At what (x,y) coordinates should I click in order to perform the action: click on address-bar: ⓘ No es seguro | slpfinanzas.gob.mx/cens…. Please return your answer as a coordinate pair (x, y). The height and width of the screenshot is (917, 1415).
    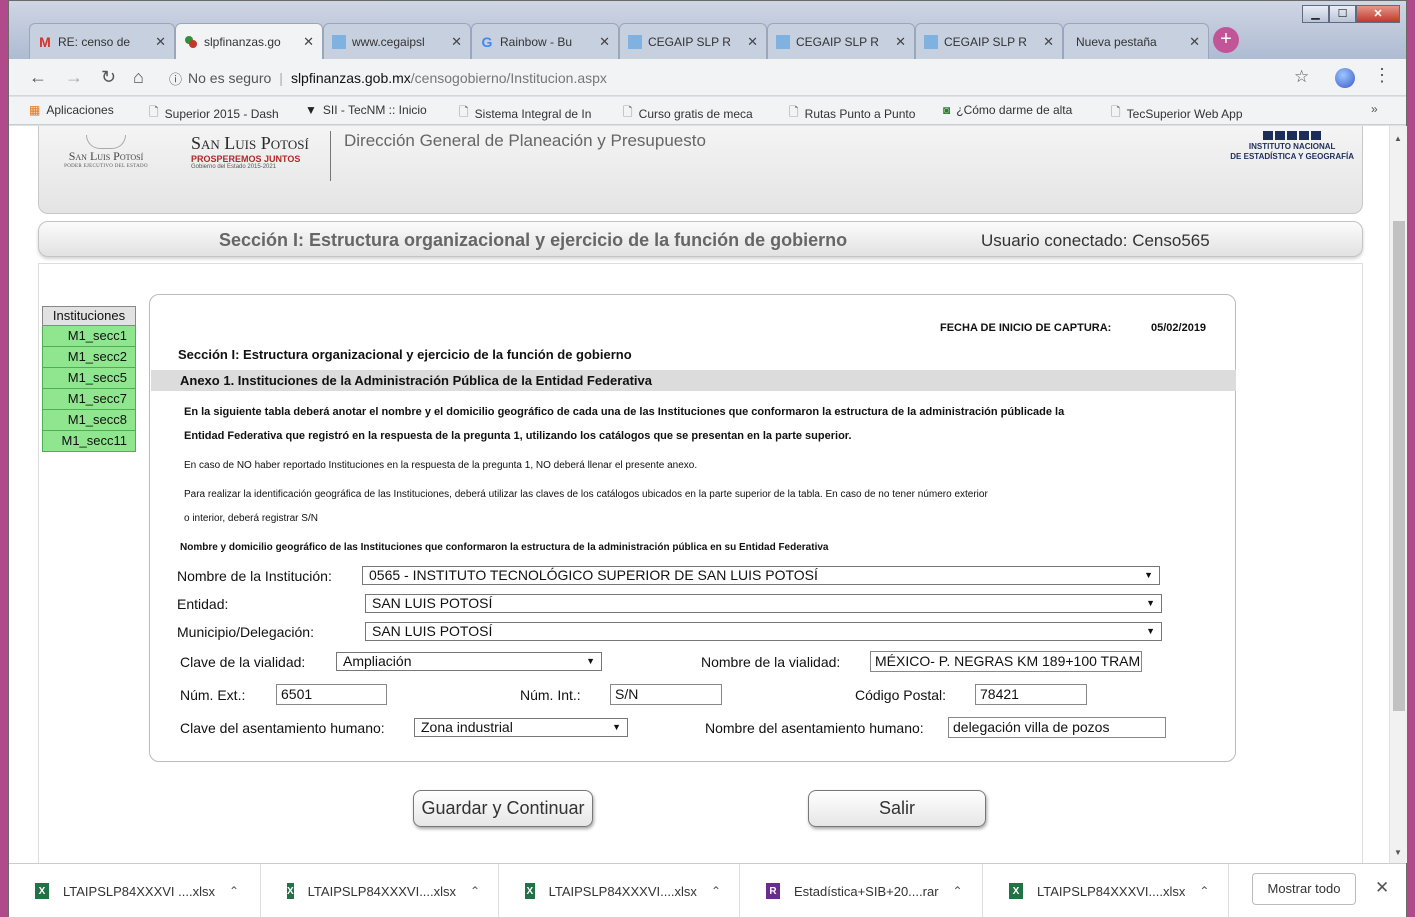
    Looking at the image, I should click on (749, 78).